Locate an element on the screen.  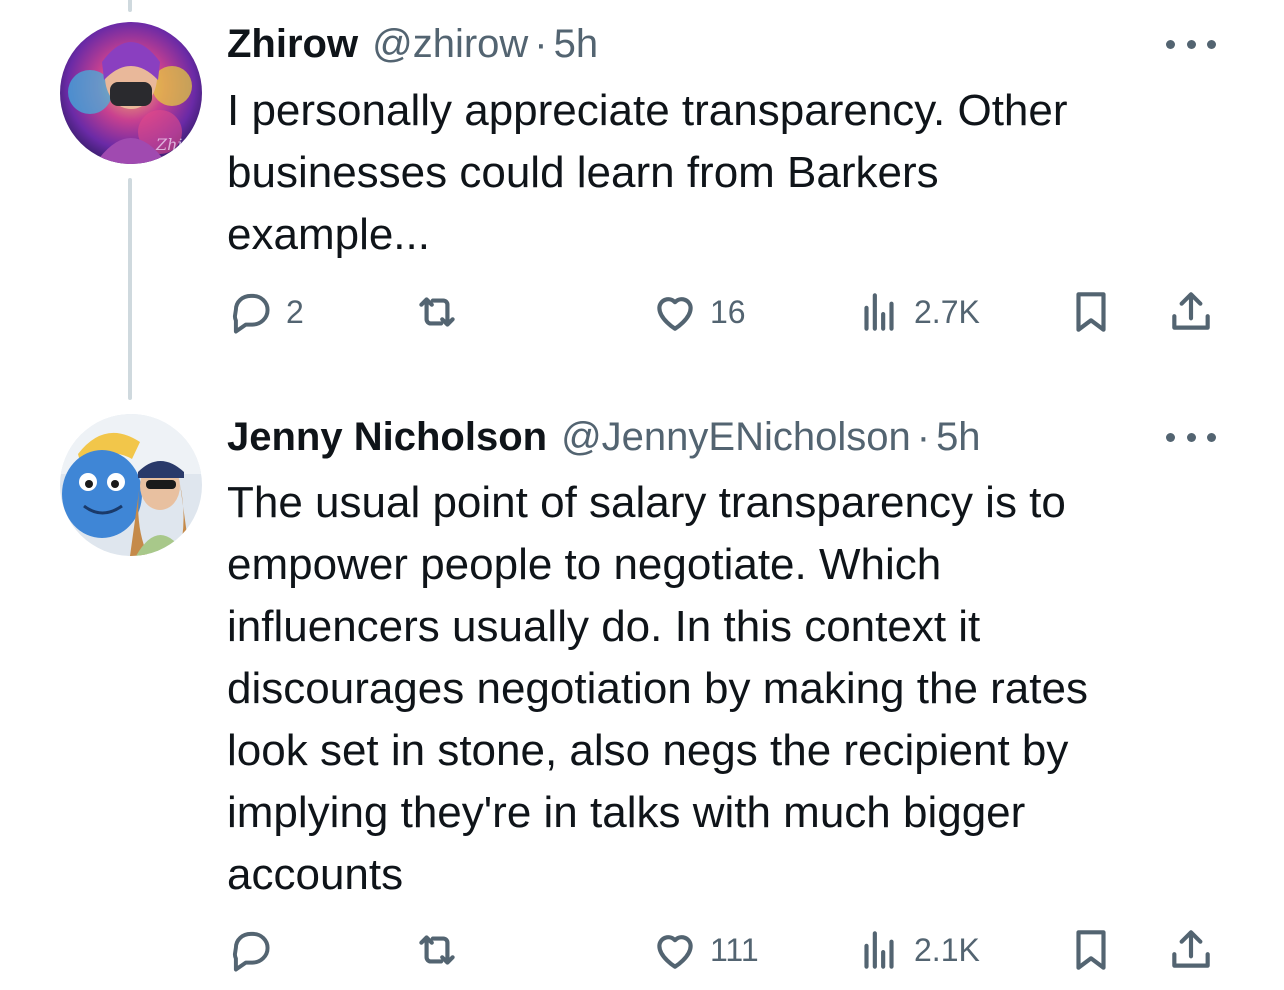
like-button: 16 is located at coordinates (698, 312).